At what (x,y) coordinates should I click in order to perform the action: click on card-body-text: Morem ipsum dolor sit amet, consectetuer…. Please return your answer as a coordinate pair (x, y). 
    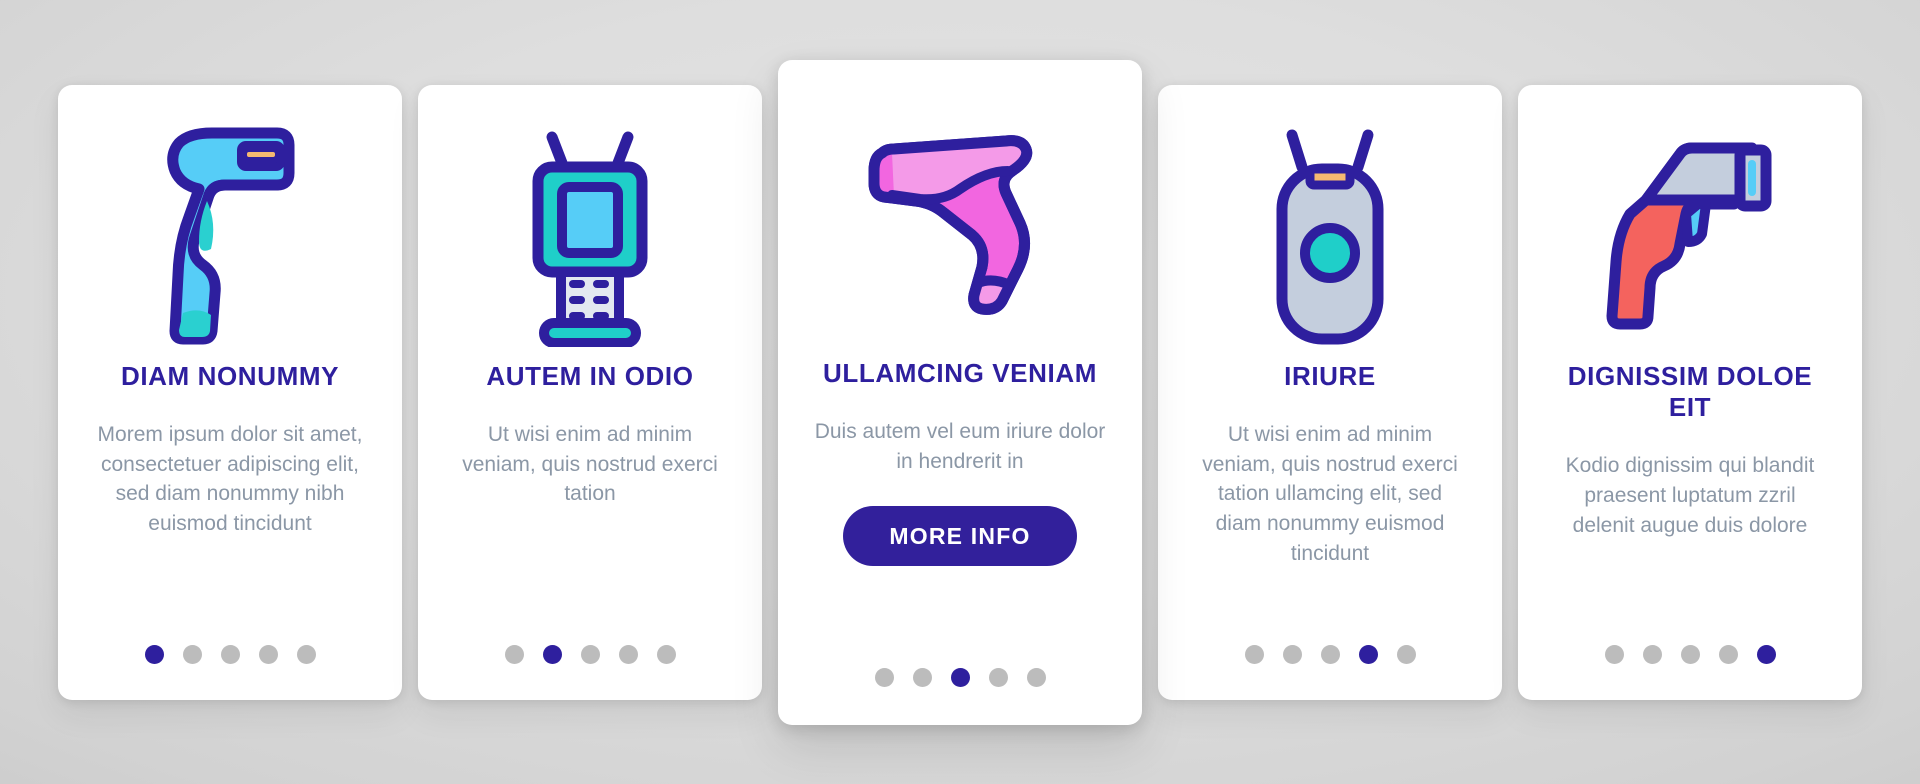
    Looking at the image, I should click on (230, 479).